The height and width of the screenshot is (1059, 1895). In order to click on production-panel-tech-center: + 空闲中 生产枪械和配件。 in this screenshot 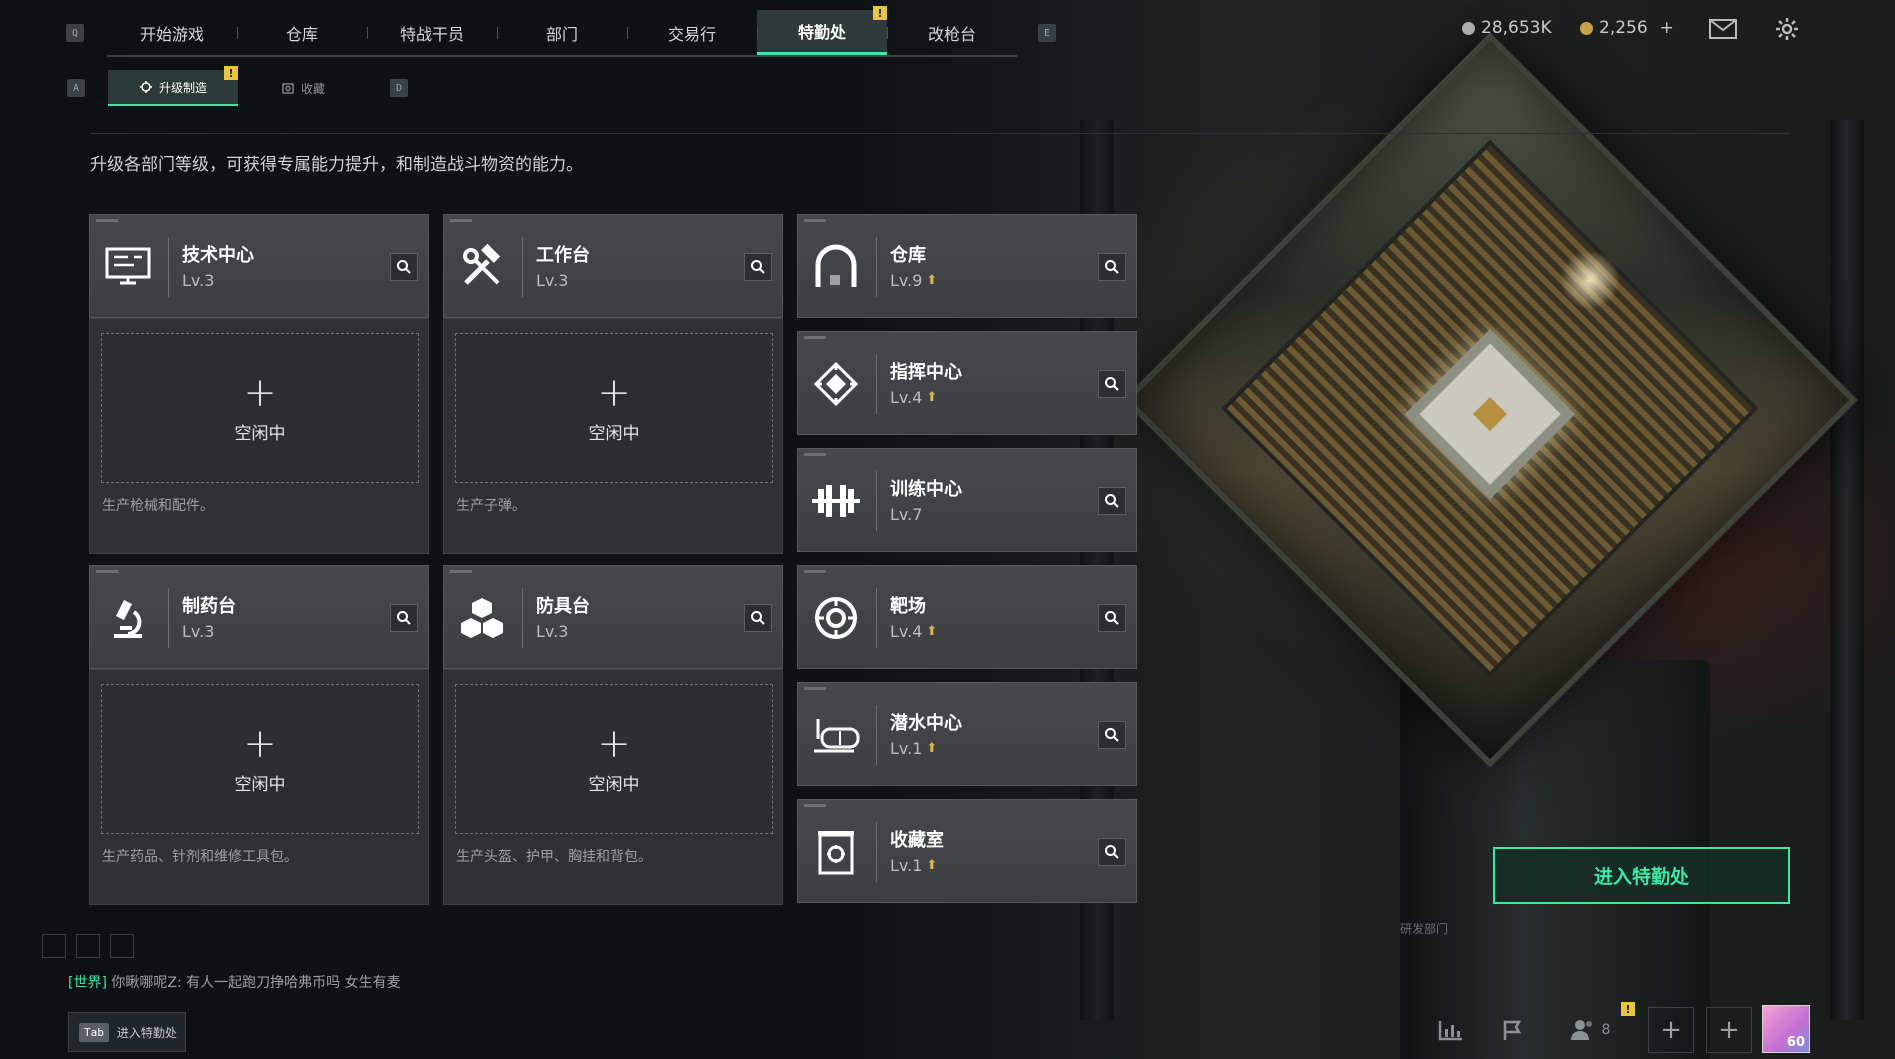, I will do `click(259, 436)`.